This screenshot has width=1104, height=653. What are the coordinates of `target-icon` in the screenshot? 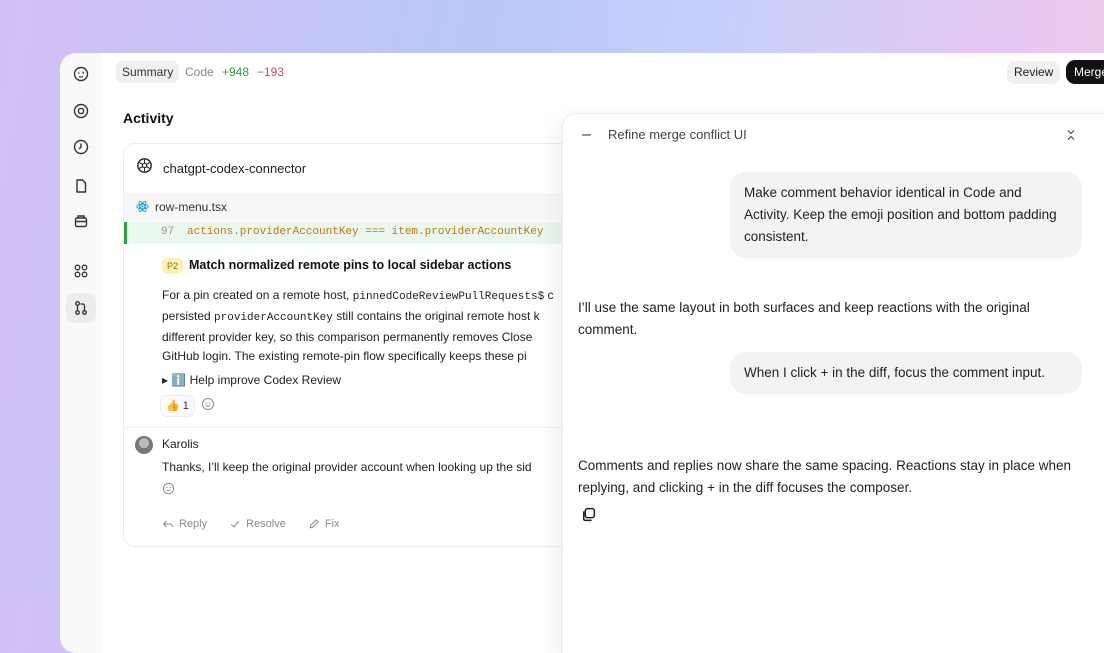 It's located at (81, 111).